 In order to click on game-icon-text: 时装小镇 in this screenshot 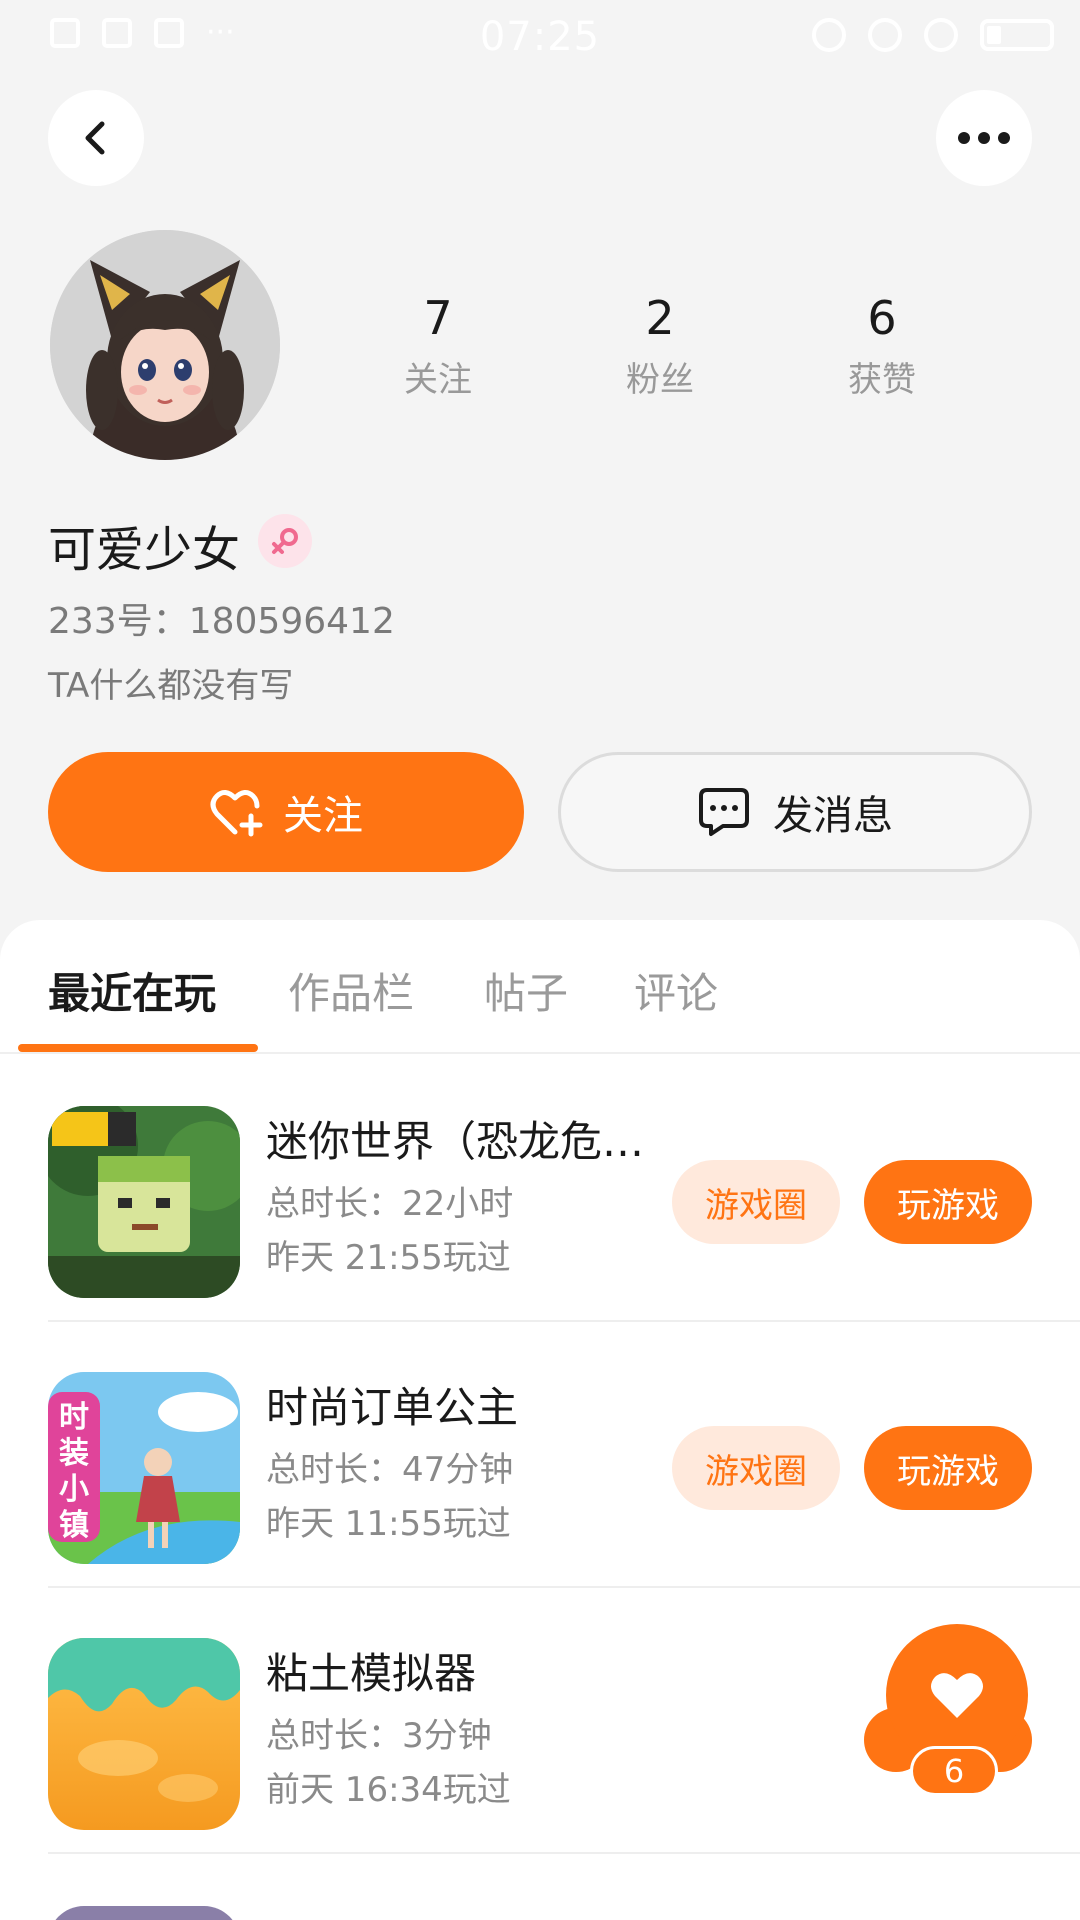, I will do `click(74, 1471)`.